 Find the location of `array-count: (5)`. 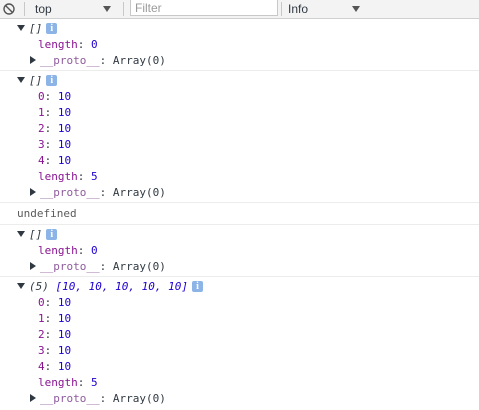

array-count: (5) is located at coordinates (39, 286).